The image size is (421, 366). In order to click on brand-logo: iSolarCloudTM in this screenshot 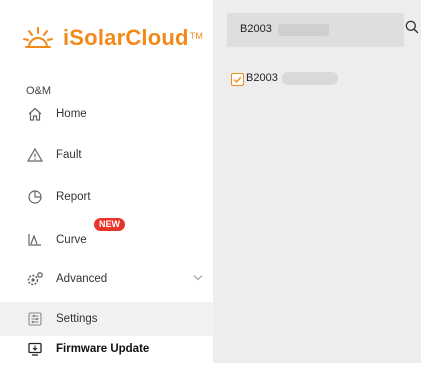, I will do `click(113, 38)`.